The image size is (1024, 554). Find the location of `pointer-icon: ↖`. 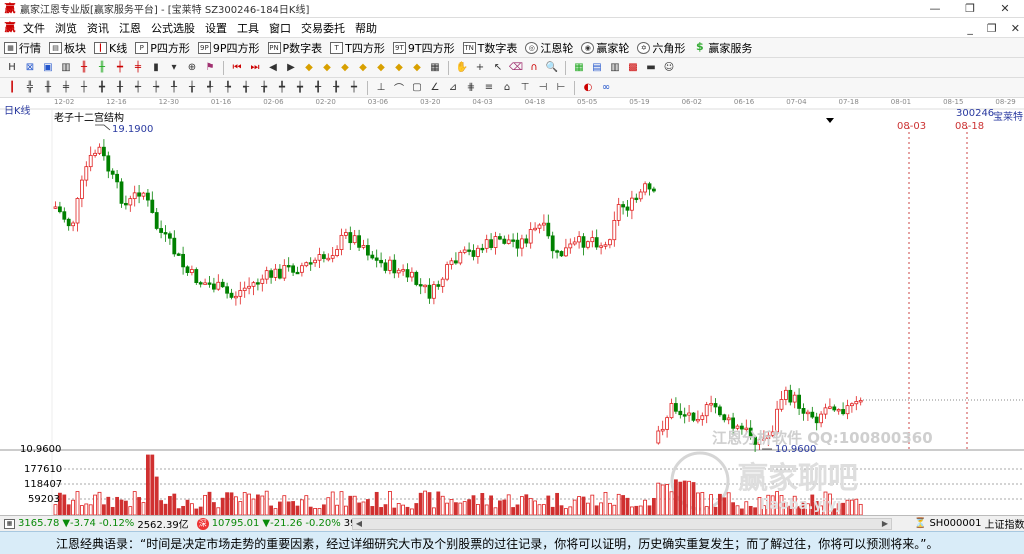

pointer-icon: ↖ is located at coordinates (498, 68).